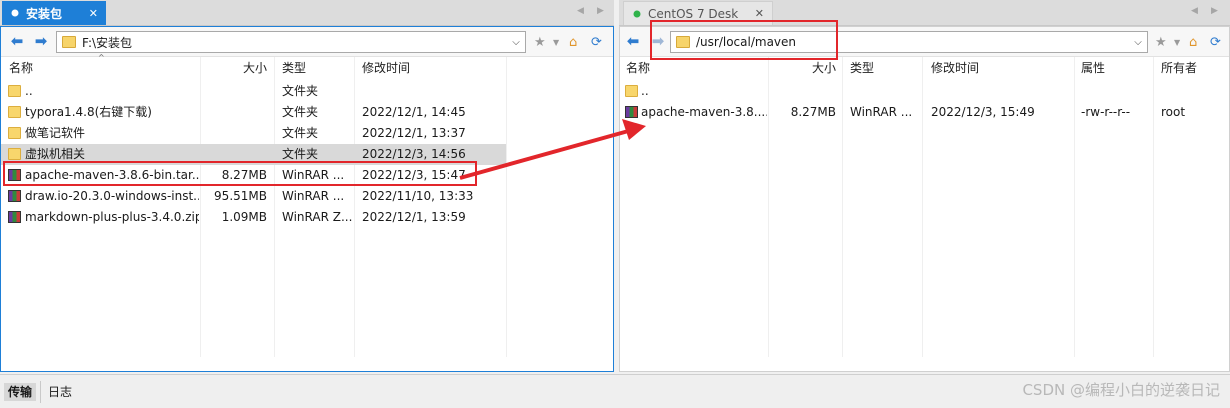  What do you see at coordinates (41, 41) in the screenshot?
I see `forward-arrow-icon: ➡` at bounding box center [41, 41].